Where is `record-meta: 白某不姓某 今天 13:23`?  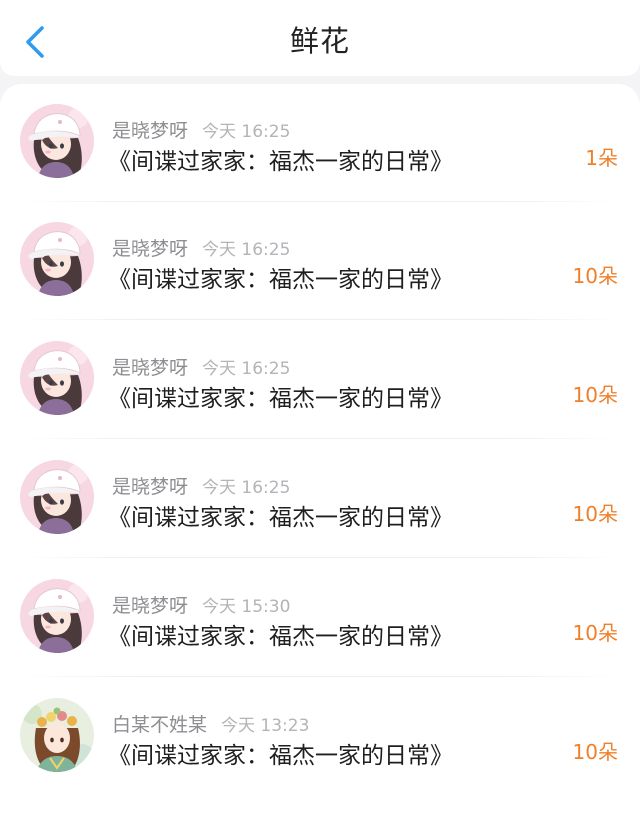
record-meta: 白某不姓某 今天 13:23 is located at coordinates (210, 723).